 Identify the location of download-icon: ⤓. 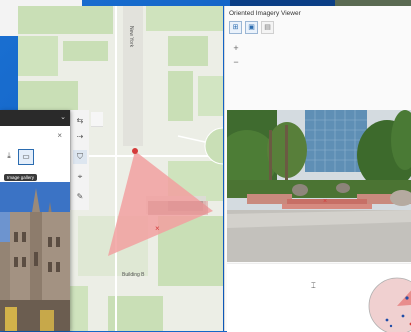
(9, 156).